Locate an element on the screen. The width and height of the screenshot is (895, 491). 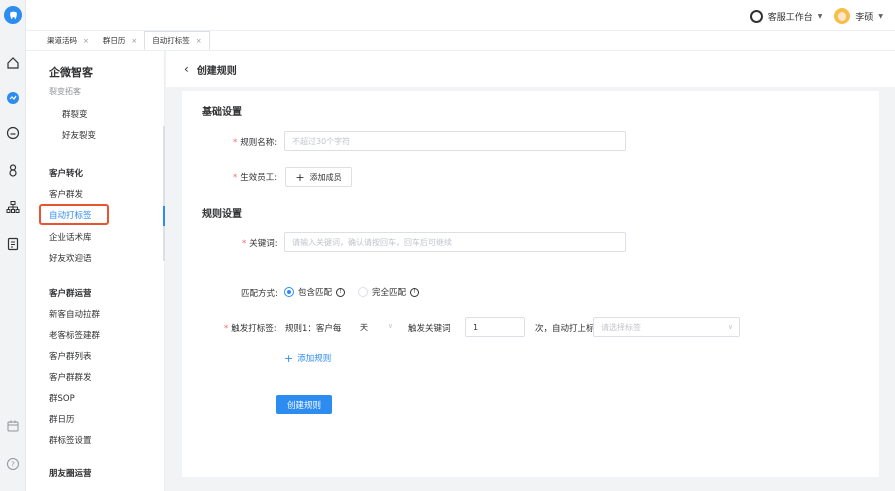
icon-rail: ? is located at coordinates (13, 245).